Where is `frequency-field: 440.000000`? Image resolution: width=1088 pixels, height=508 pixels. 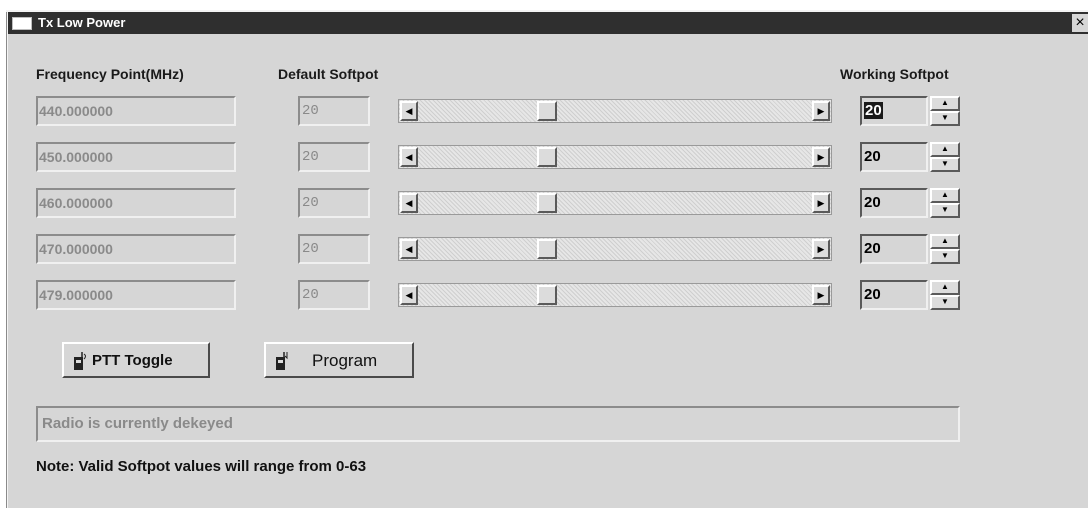
frequency-field: 440.000000 is located at coordinates (136, 111).